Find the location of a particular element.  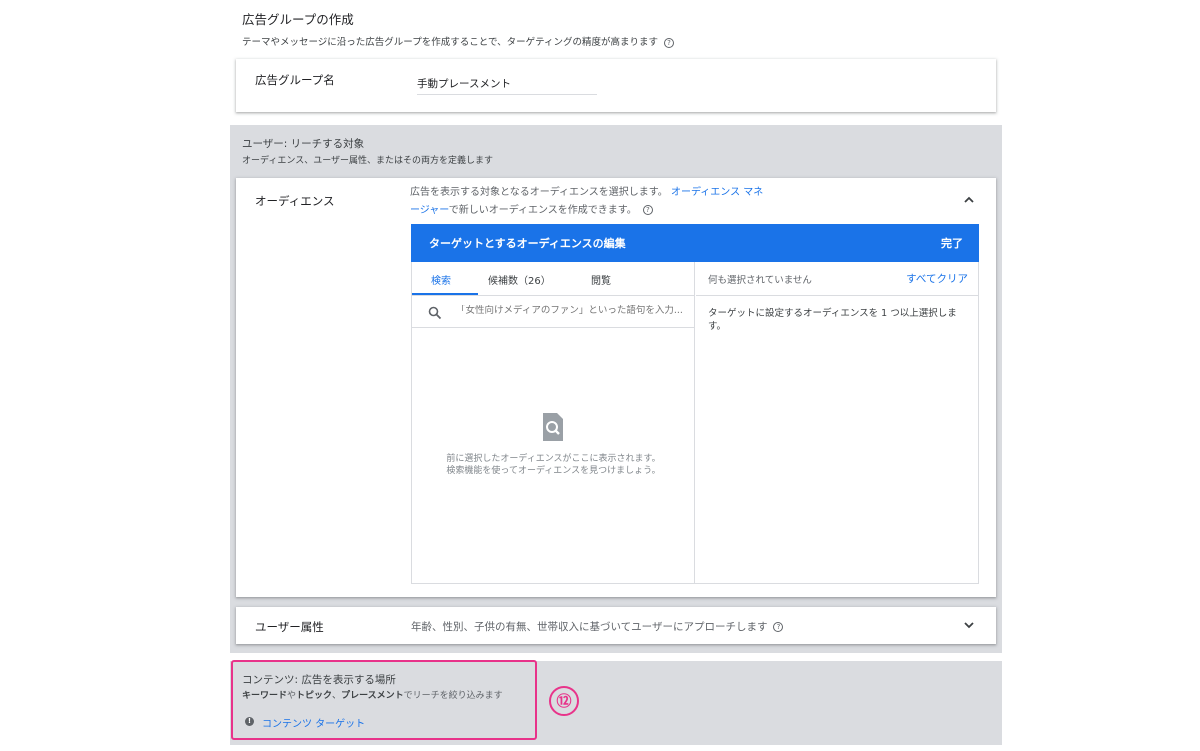

audience-label: オーディエンス is located at coordinates (295, 201).